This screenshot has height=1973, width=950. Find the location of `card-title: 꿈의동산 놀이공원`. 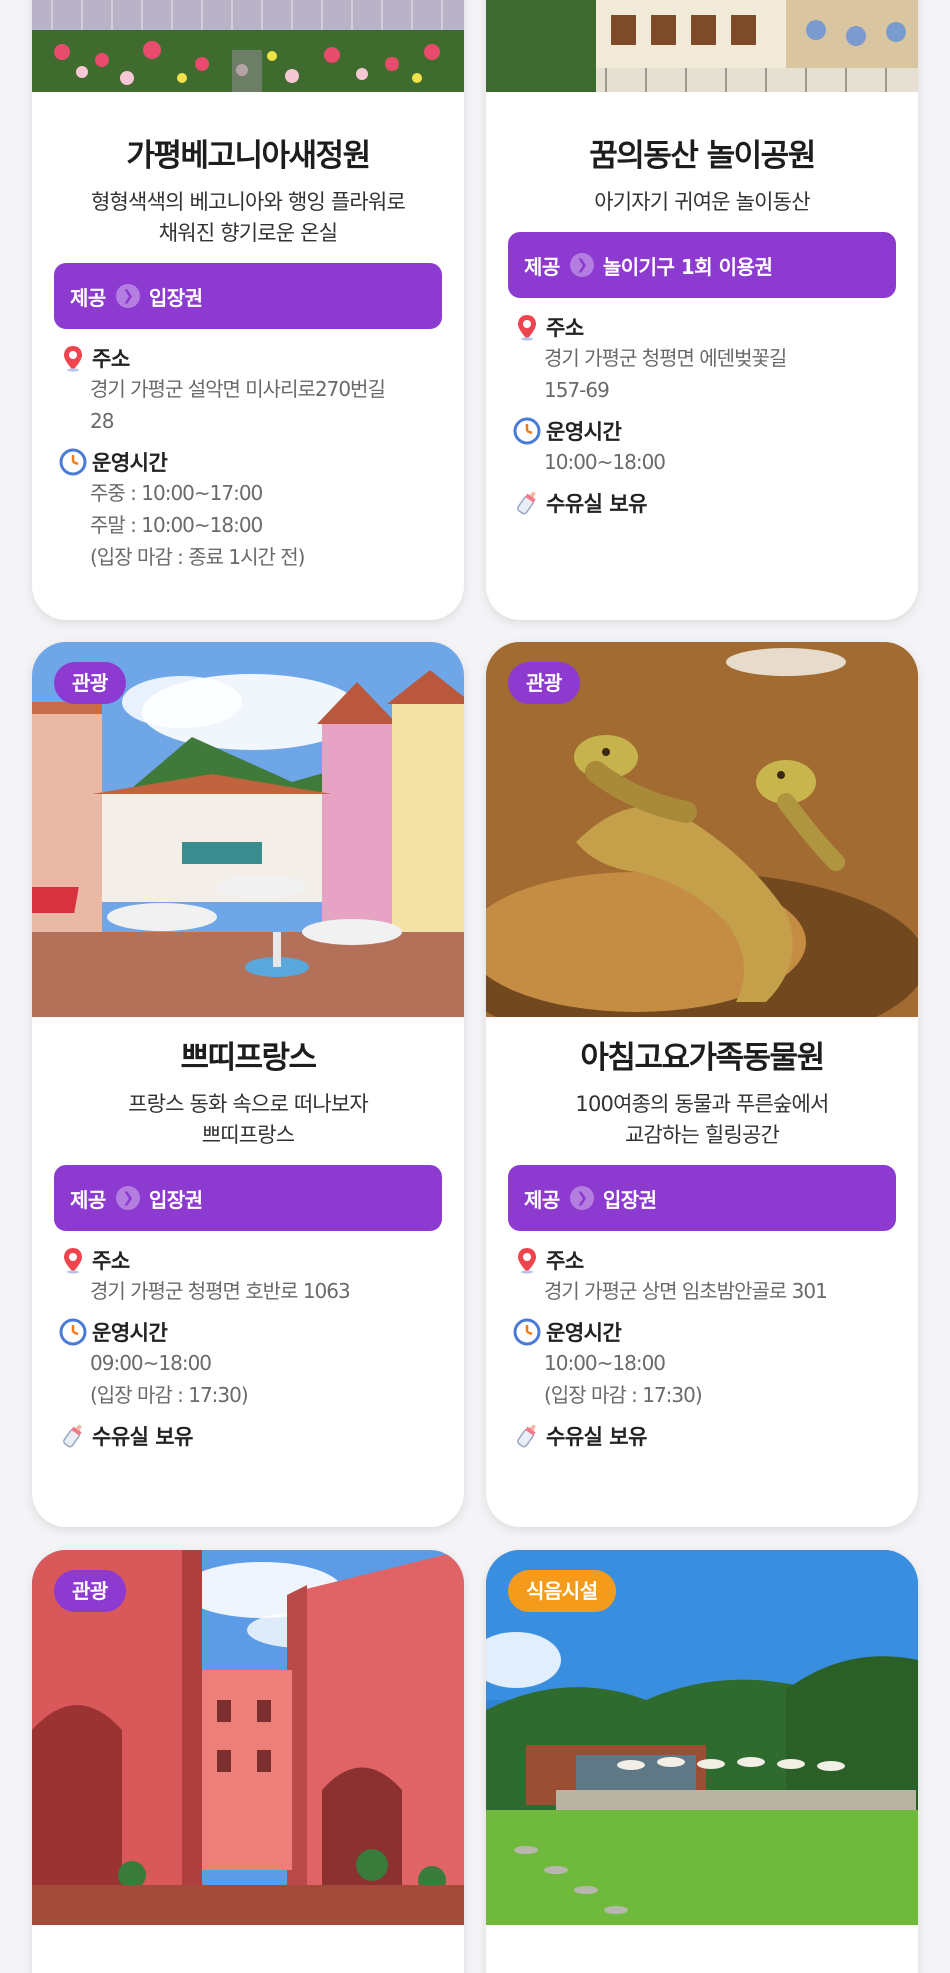

card-title: 꿈의동산 놀이공원 is located at coordinates (702, 156).